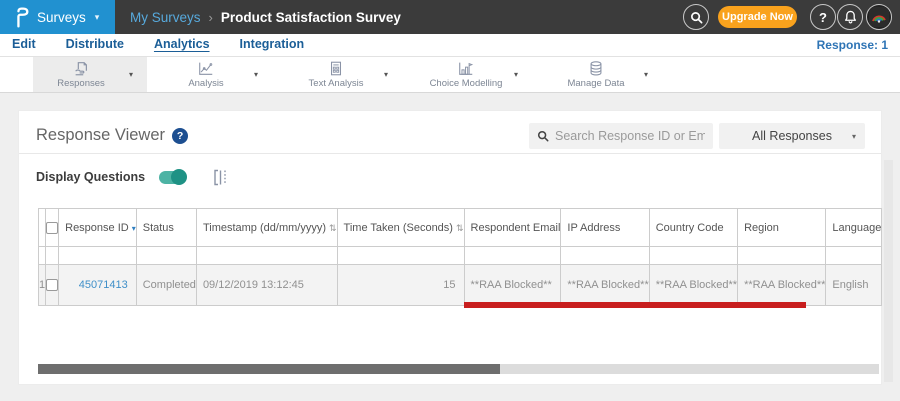 The height and width of the screenshot is (401, 900). What do you see at coordinates (596, 68) in the screenshot?
I see `manage-data-icon` at bounding box center [596, 68].